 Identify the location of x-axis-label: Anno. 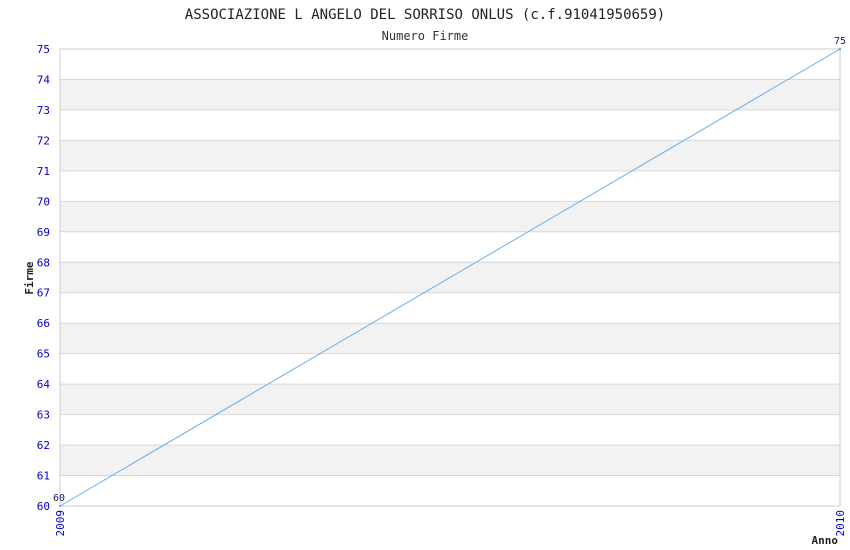
(825, 540).